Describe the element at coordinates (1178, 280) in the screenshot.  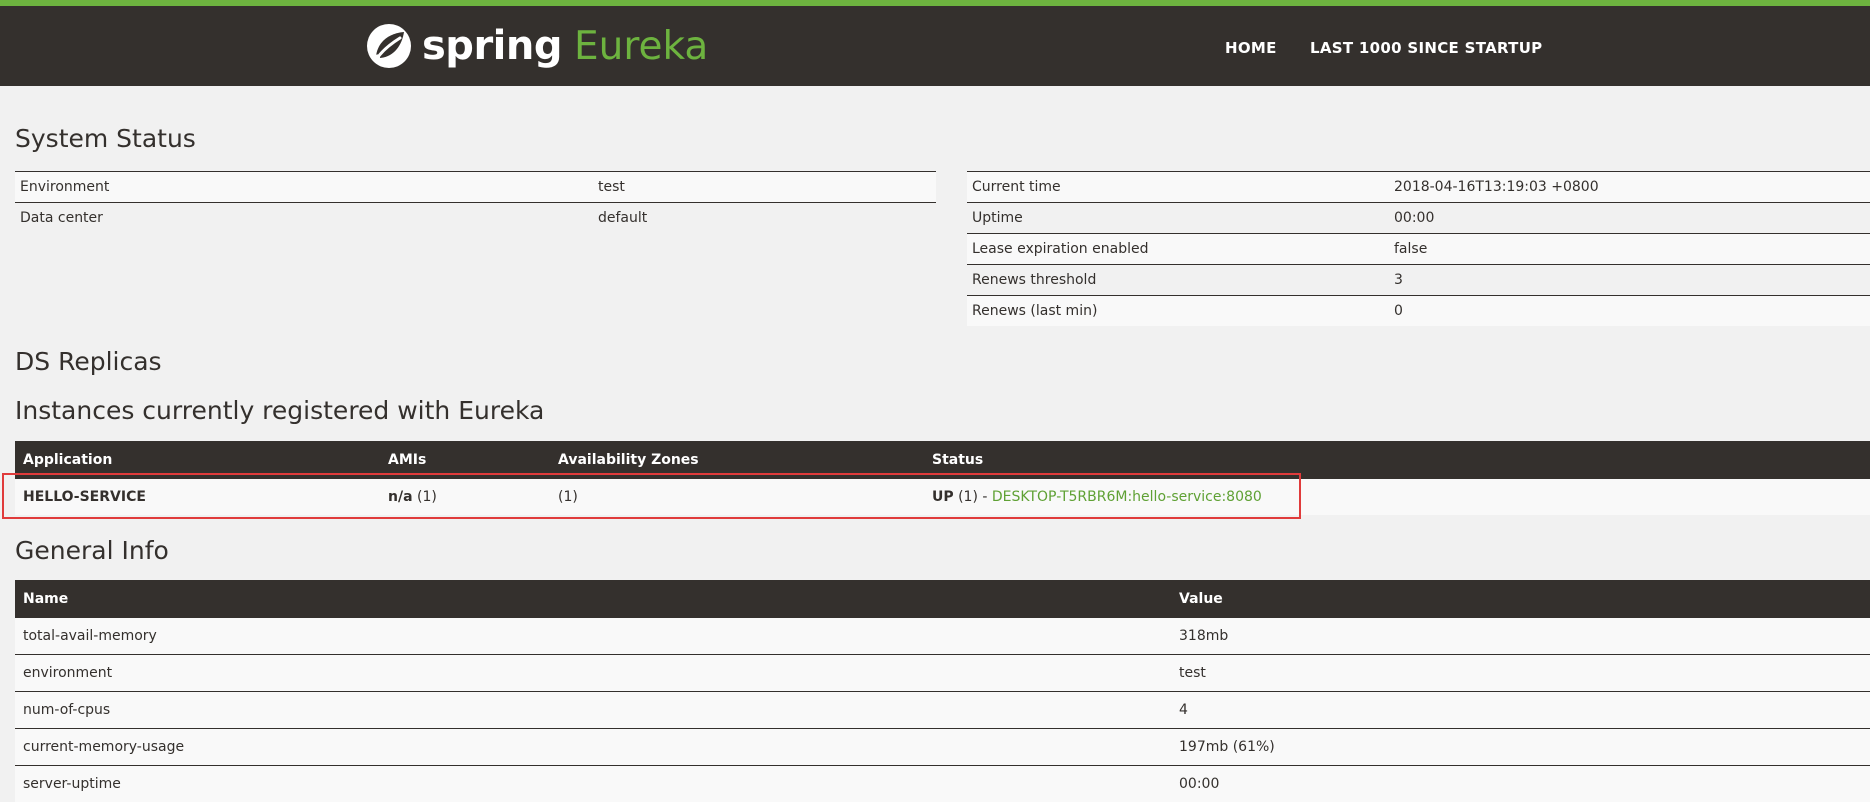
I see `status-label: Renews threshold` at that location.